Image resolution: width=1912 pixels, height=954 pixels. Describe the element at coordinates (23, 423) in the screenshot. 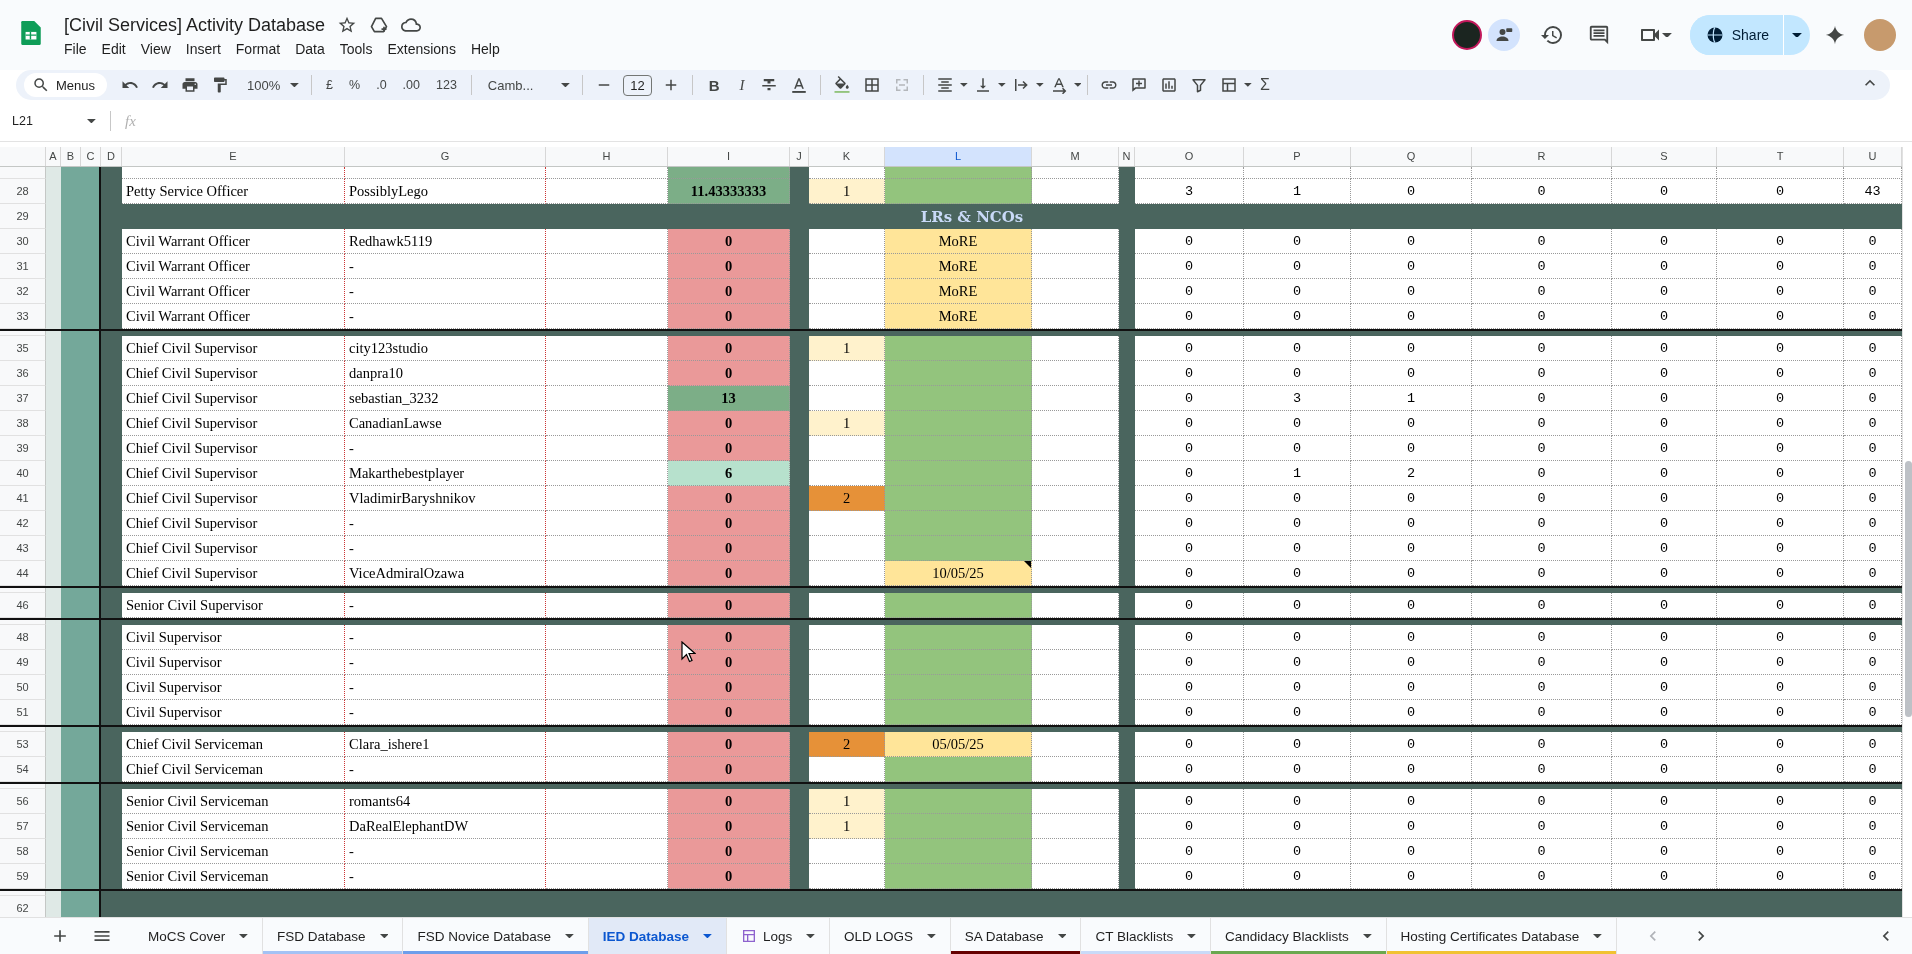

I see `row-header: 38` at that location.